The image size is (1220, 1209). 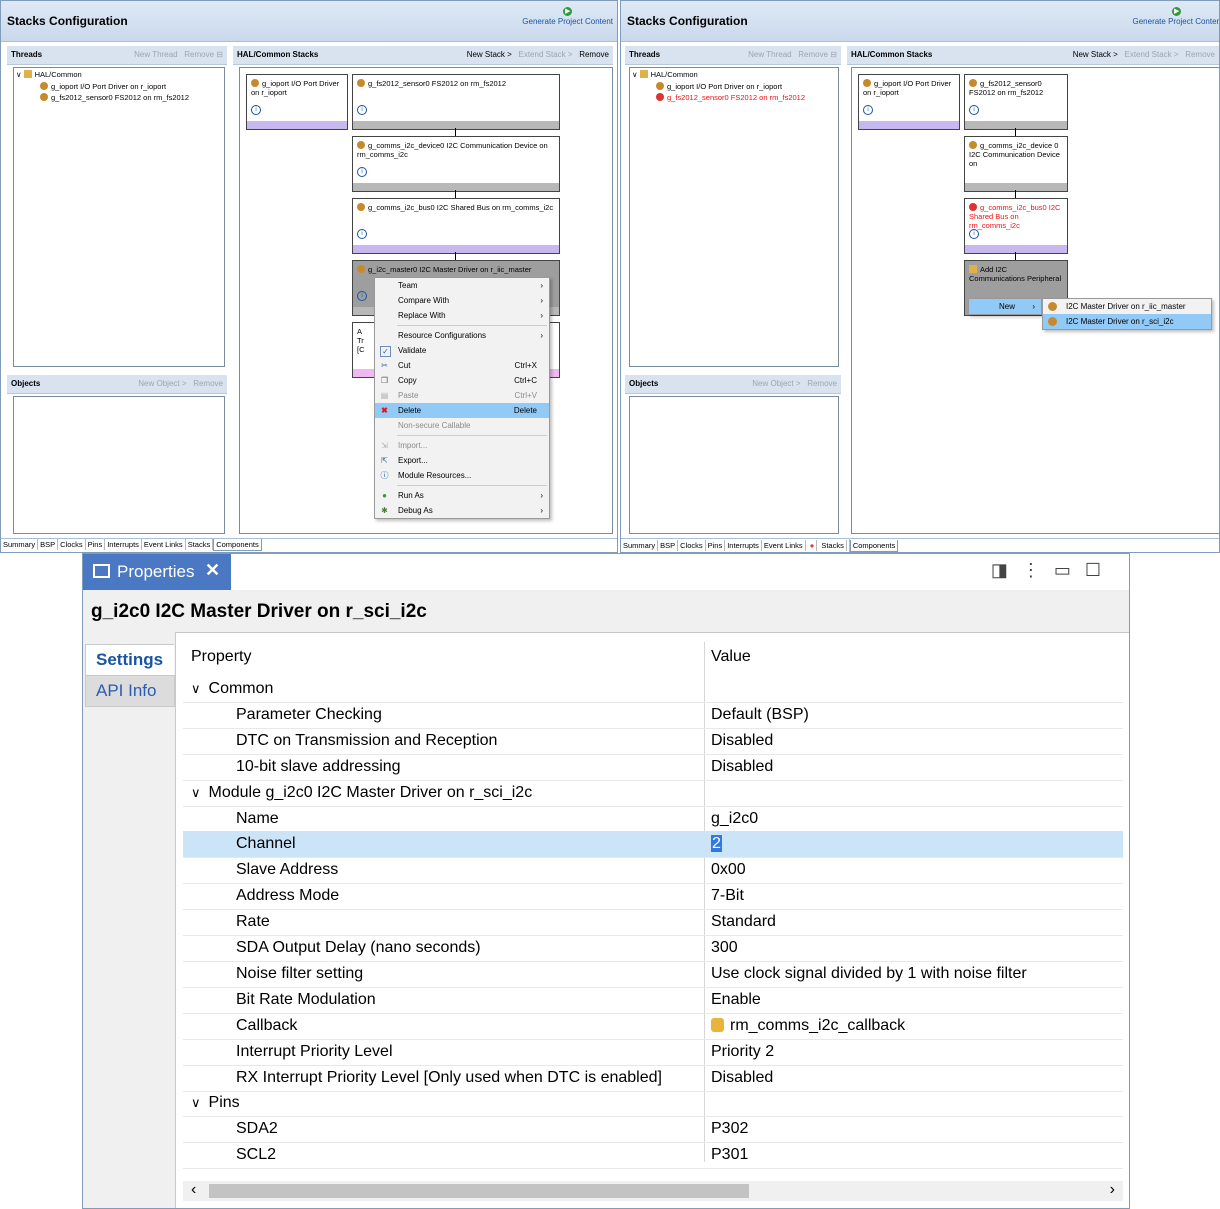 What do you see at coordinates (727, 896) in the screenshot?
I see `property-value: 7-Bit` at bounding box center [727, 896].